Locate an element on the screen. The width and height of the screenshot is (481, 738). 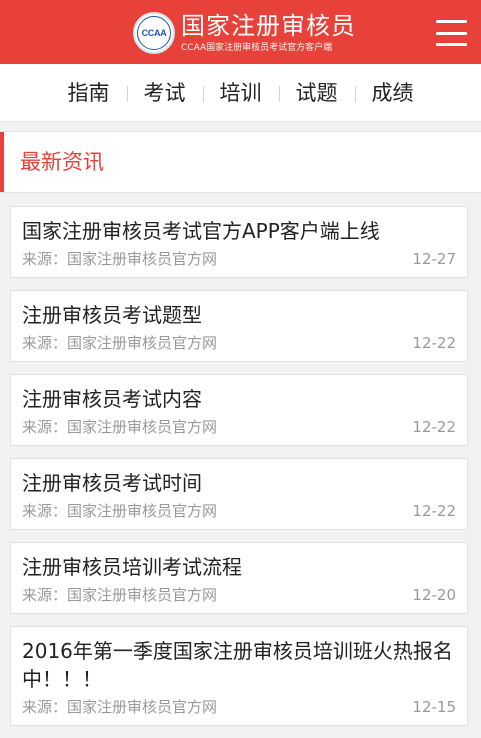
section-accent-bar is located at coordinates (2, 162).